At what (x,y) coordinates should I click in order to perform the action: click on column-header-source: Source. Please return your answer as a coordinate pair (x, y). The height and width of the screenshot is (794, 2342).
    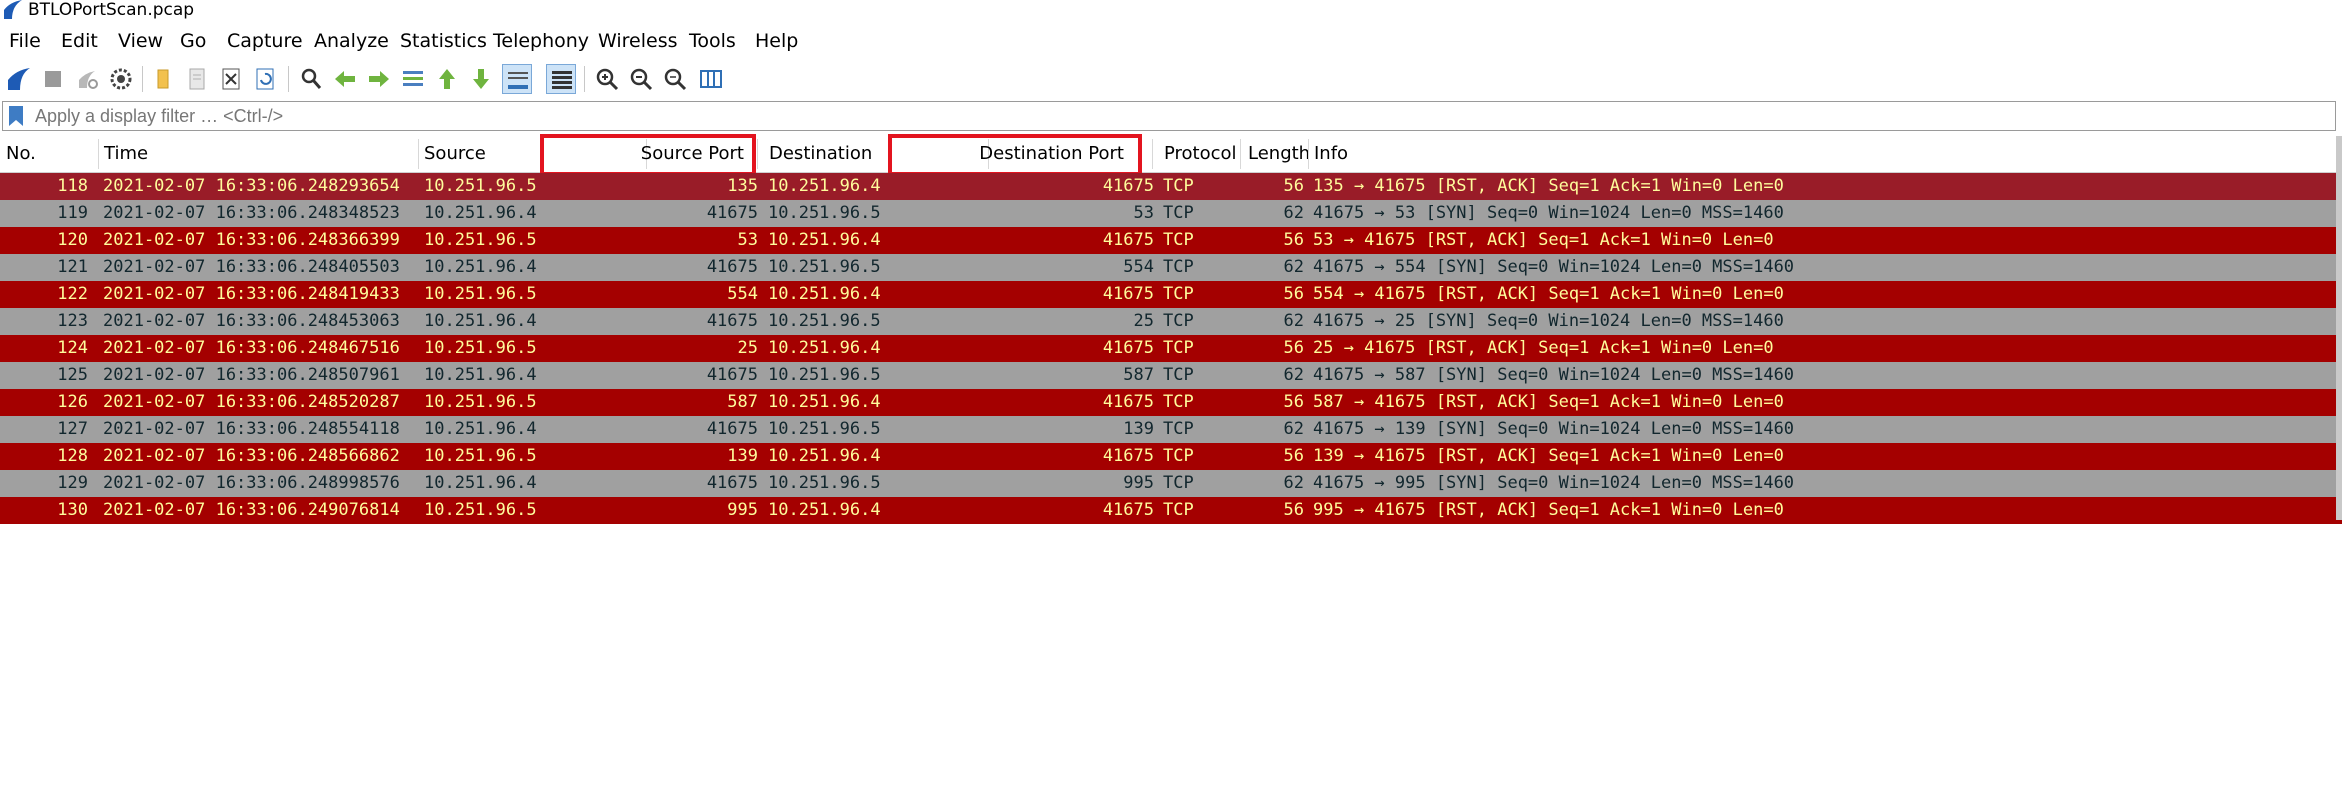
    Looking at the image, I should click on (455, 154).